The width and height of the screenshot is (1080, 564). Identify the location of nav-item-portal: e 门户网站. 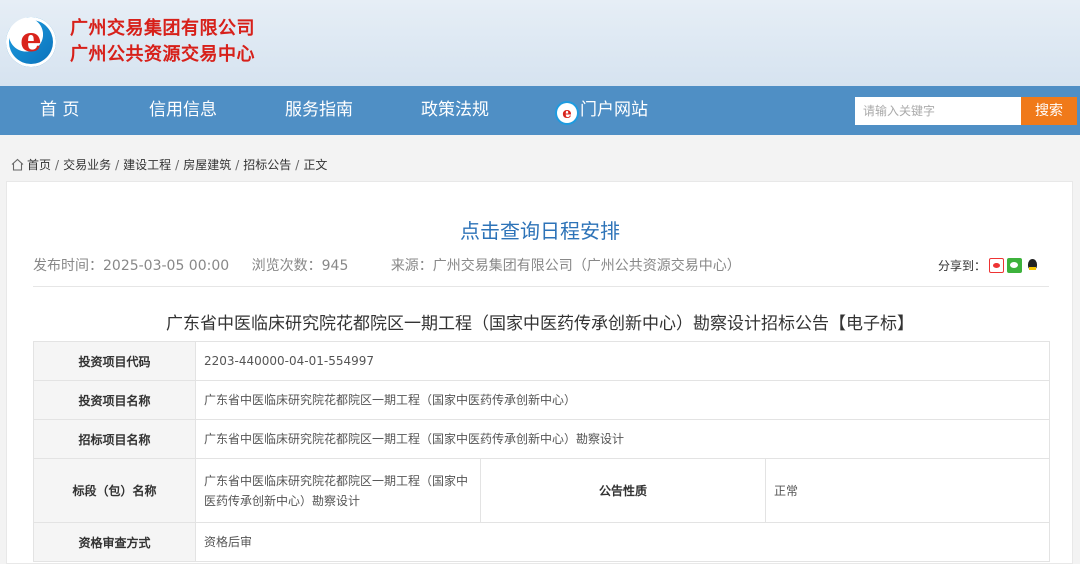
(602, 110).